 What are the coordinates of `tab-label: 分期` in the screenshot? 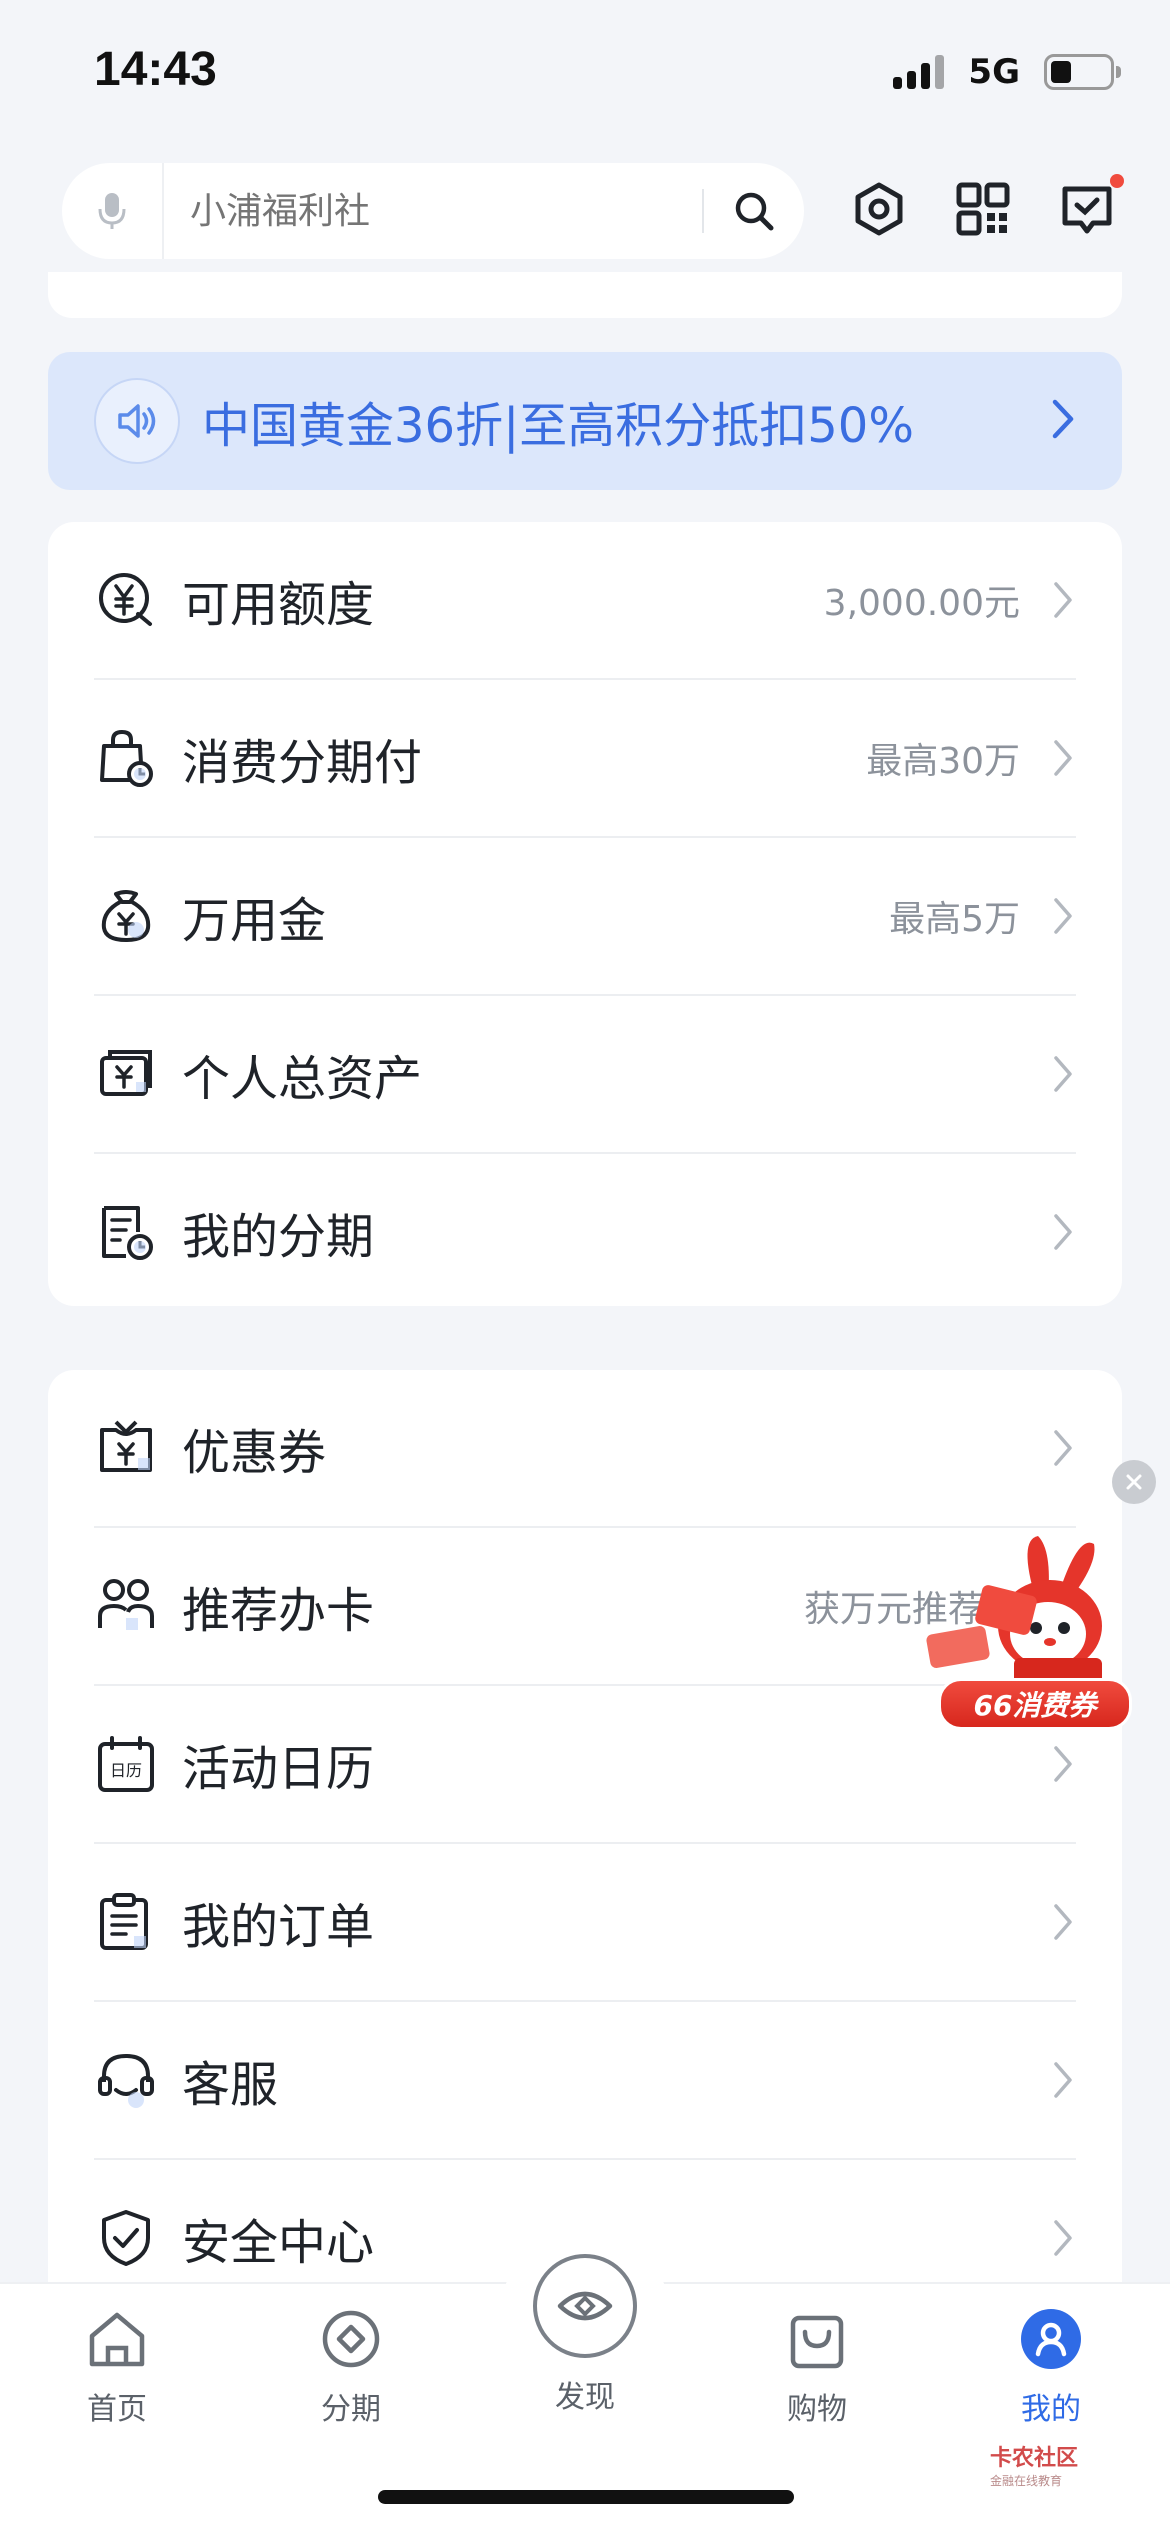 It's located at (351, 2409).